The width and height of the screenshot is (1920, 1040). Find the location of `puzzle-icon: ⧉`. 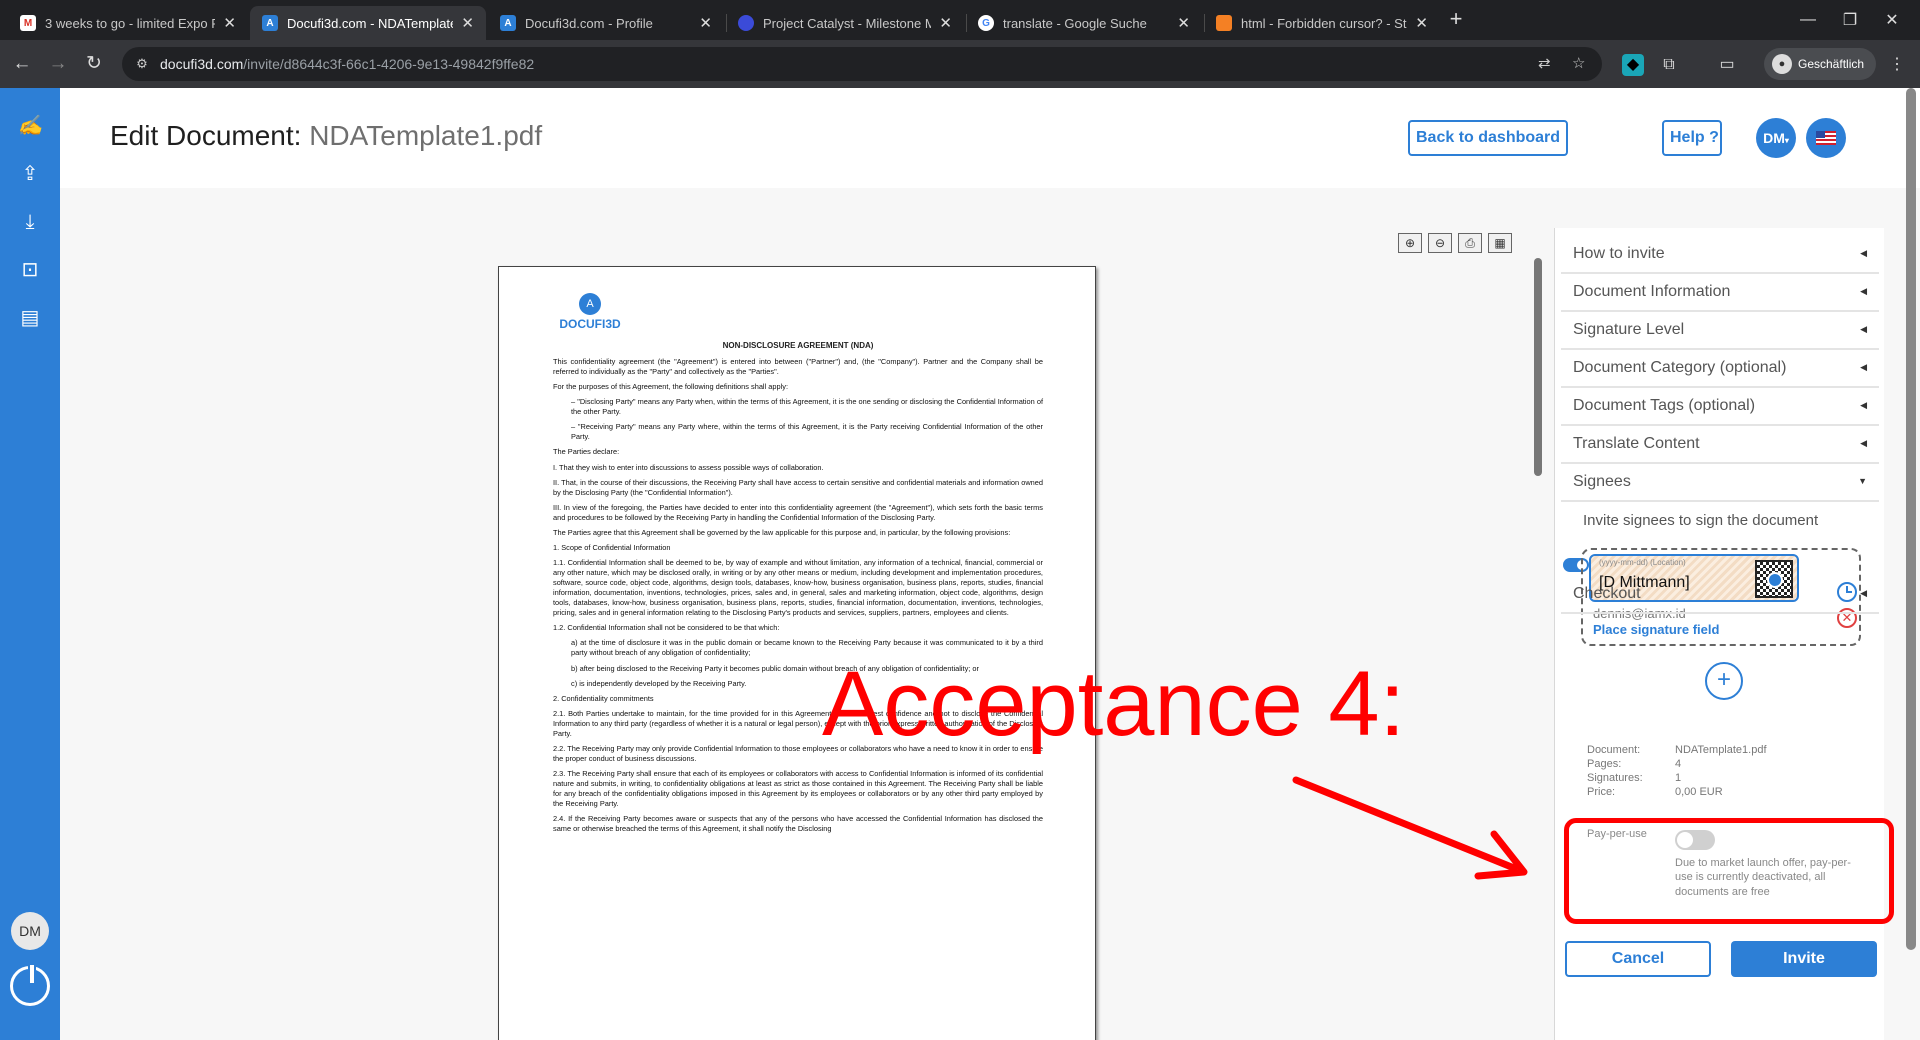

puzzle-icon: ⧉ is located at coordinates (1669, 65).